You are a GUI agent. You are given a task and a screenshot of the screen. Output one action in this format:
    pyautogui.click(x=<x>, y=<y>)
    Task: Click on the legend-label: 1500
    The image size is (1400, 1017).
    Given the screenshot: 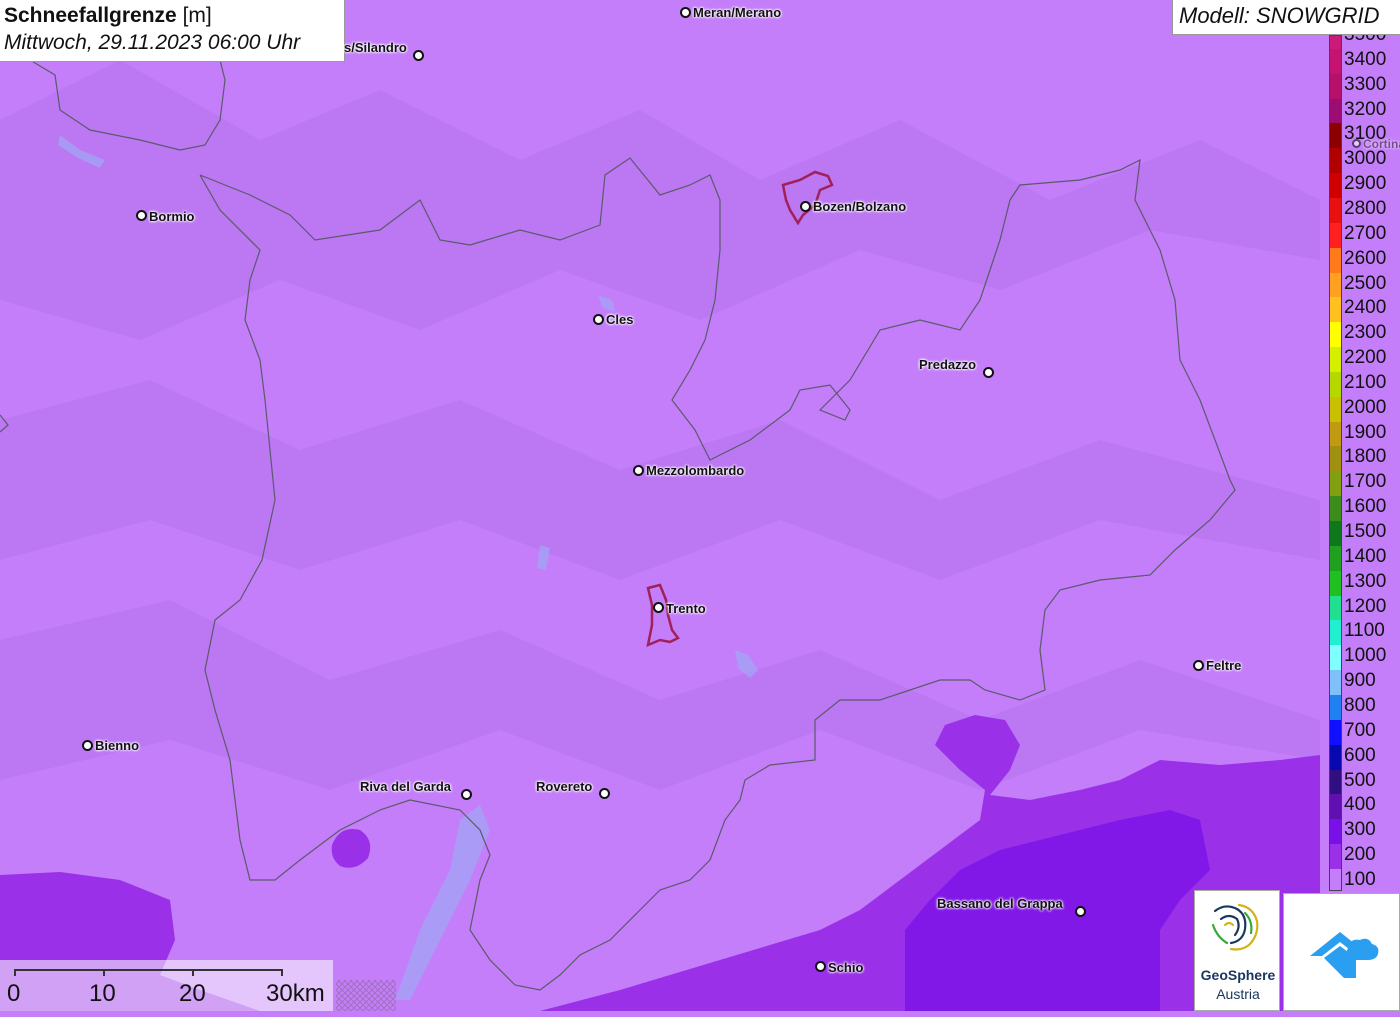 What is the action you would take?
    pyautogui.click(x=1365, y=531)
    